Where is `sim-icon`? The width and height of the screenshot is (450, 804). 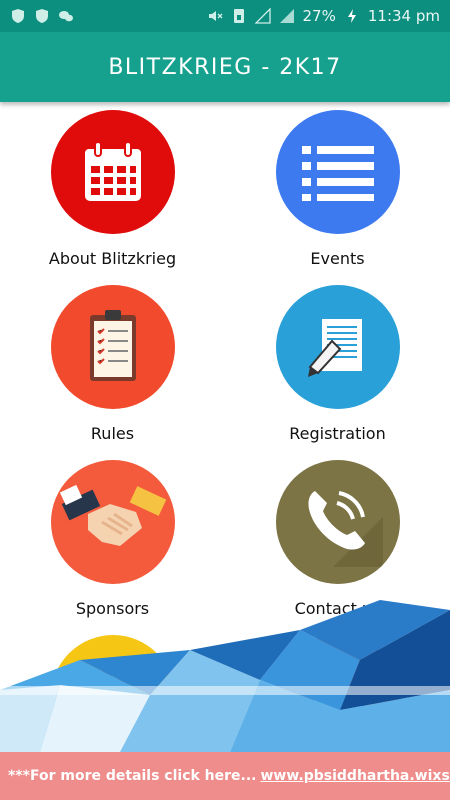 sim-icon is located at coordinates (239, 16).